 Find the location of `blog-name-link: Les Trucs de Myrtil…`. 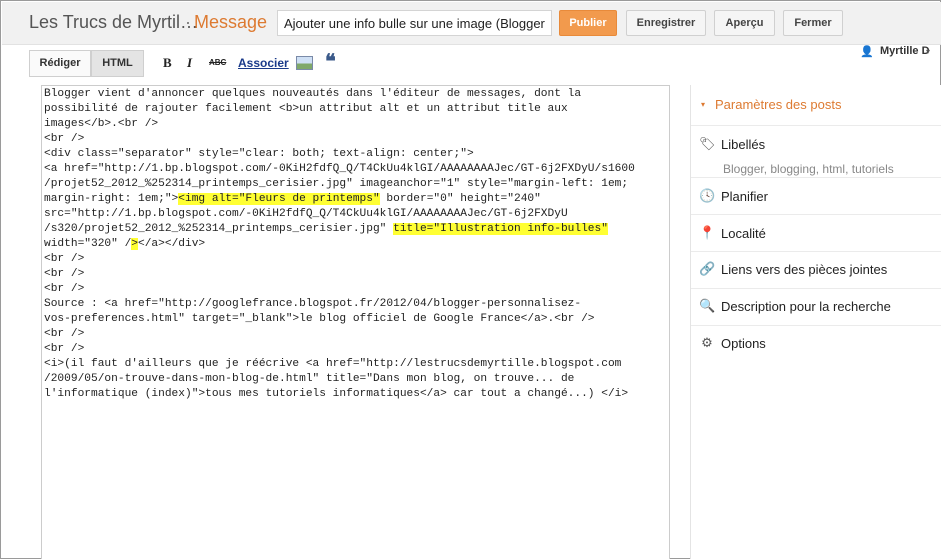

blog-name-link: Les Trucs de Myrtil… is located at coordinates (113, 22).